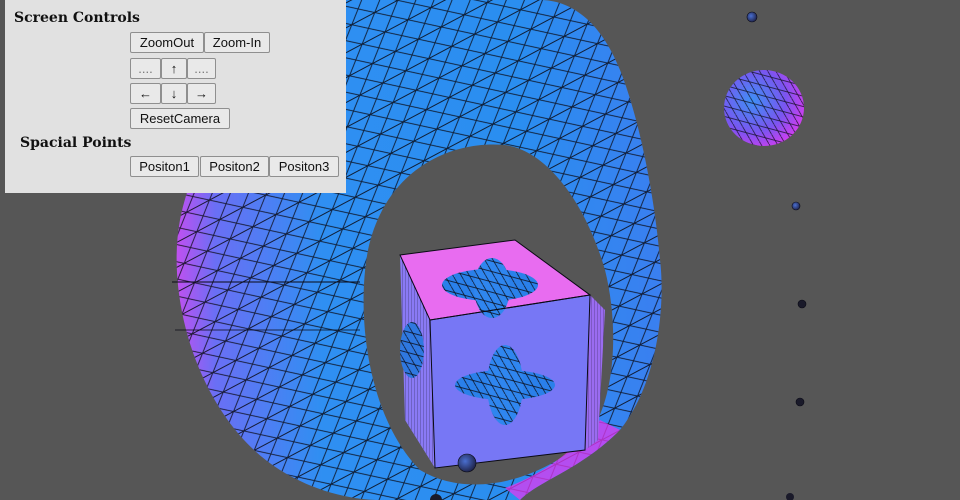 Image resolution: width=960 pixels, height=500 pixels. Describe the element at coordinates (164, 166) in the screenshot. I see `position1-button: Positon1` at that location.